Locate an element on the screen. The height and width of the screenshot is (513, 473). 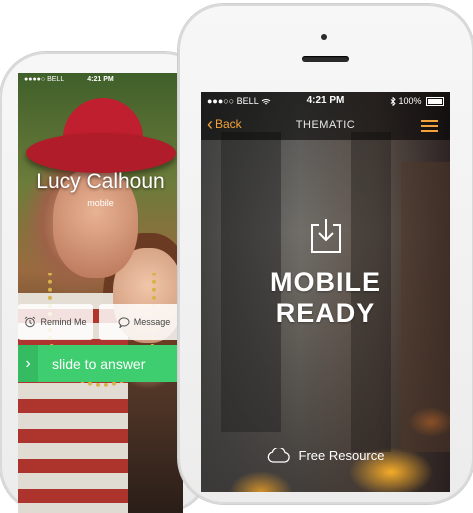
remind-me-button: Remind Me is located at coordinates (55, 322).